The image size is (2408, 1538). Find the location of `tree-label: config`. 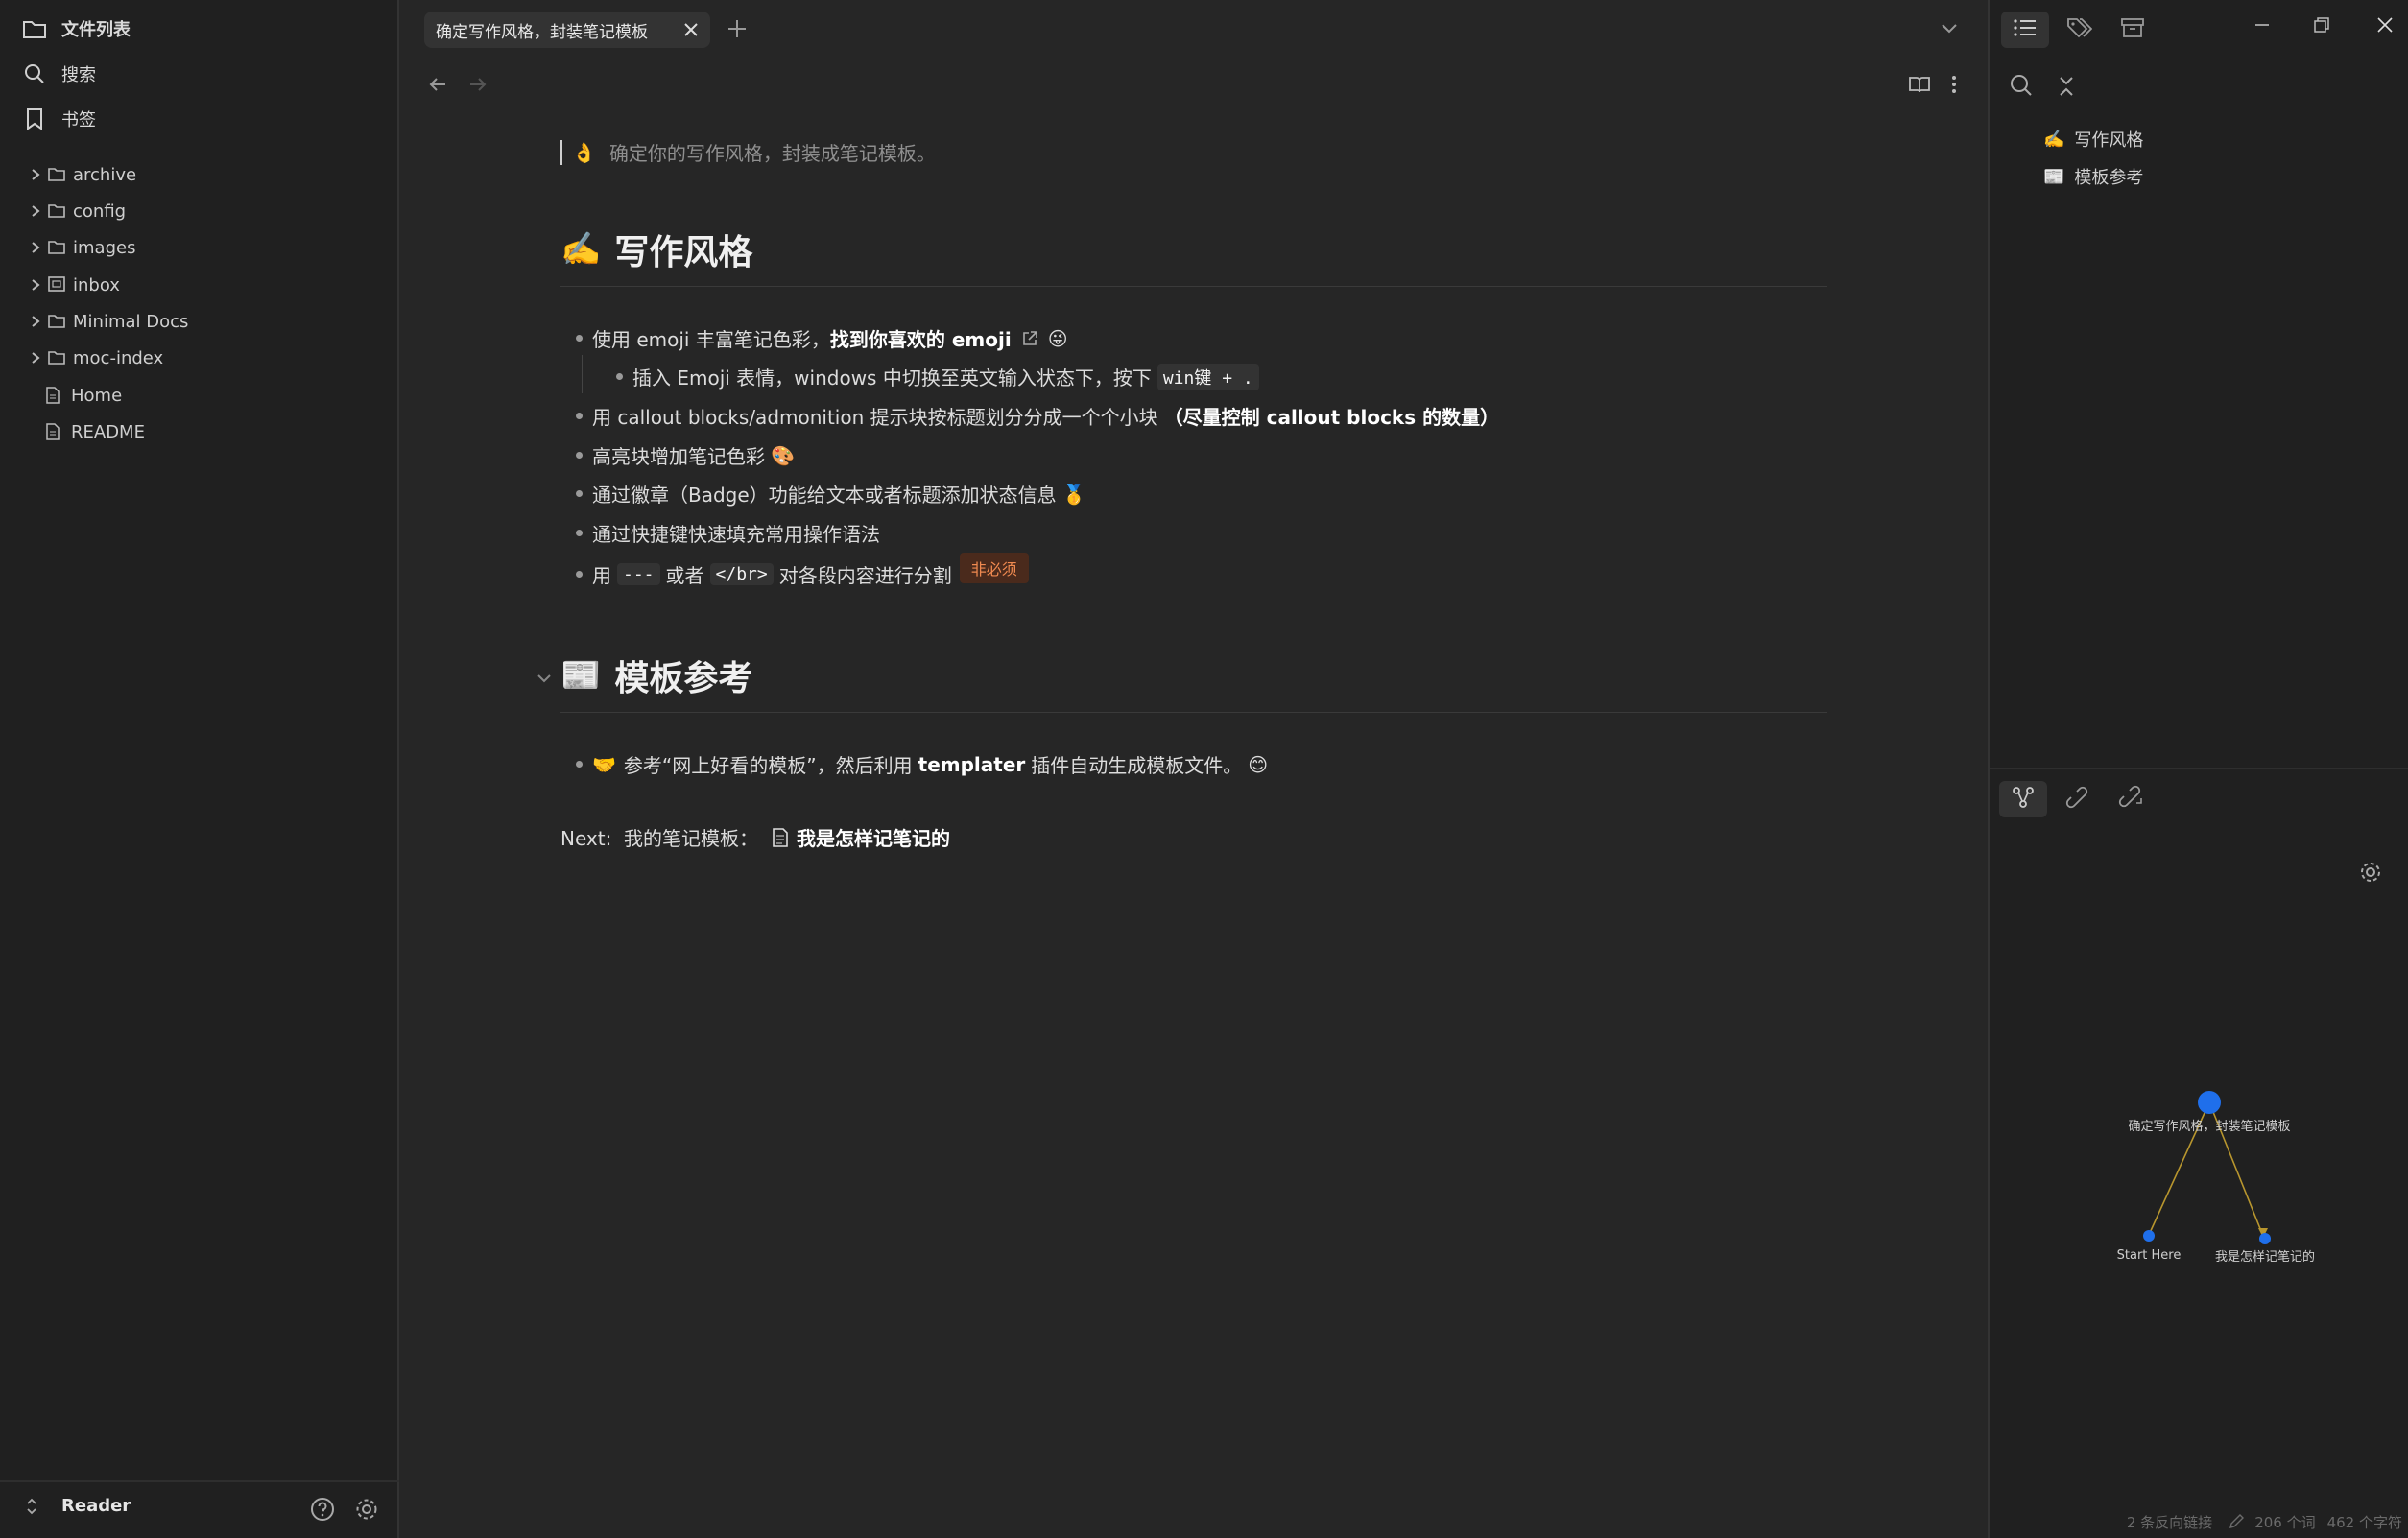

tree-label: config is located at coordinates (100, 211).